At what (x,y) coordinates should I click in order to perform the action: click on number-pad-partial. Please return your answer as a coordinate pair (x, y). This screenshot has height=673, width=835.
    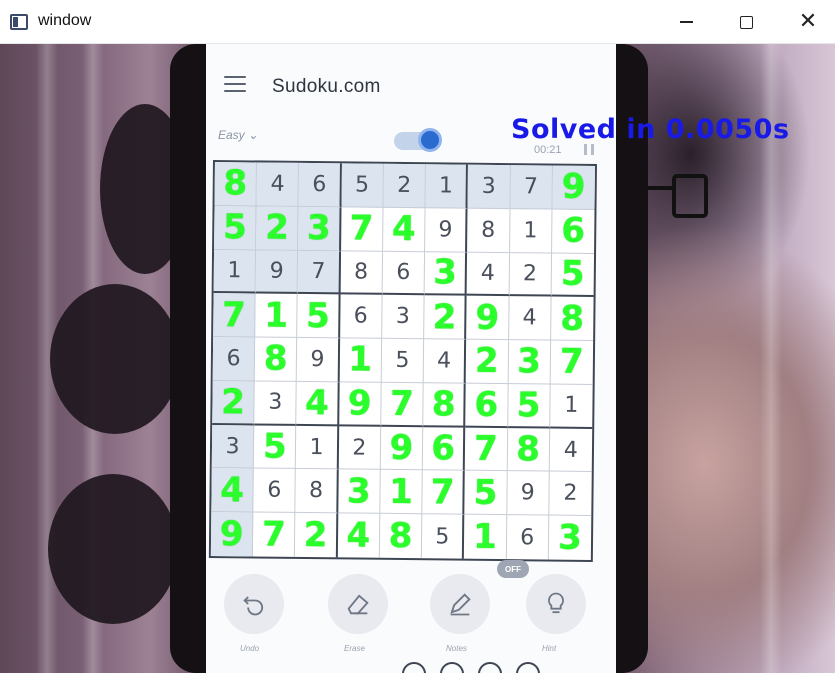
    Looking at the image, I should click on (471, 667).